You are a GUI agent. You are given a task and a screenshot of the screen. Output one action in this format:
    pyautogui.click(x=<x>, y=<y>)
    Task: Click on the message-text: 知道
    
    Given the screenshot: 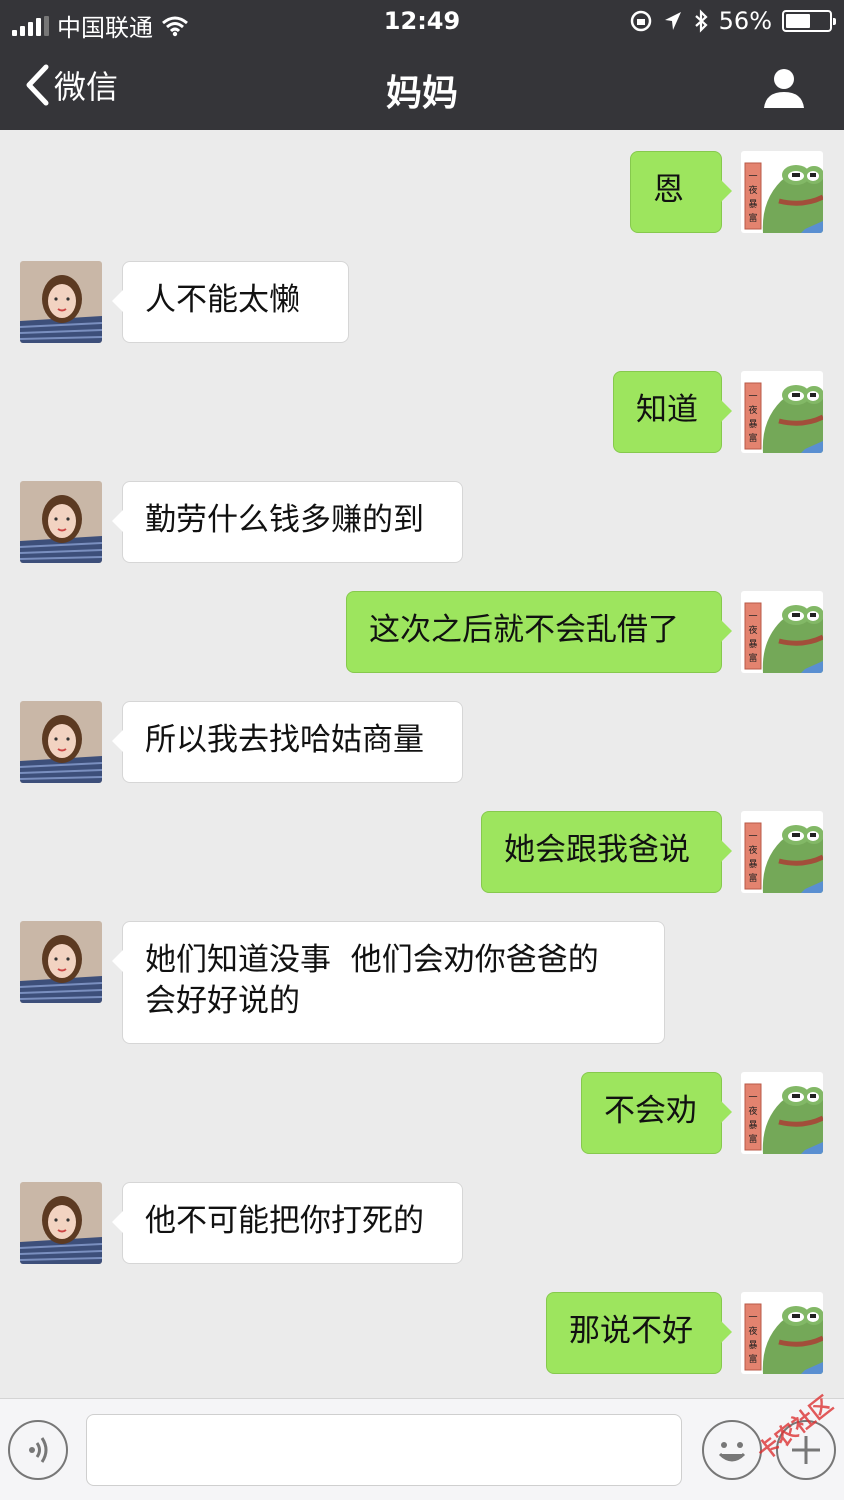 What is the action you would take?
    pyautogui.click(x=667, y=410)
    